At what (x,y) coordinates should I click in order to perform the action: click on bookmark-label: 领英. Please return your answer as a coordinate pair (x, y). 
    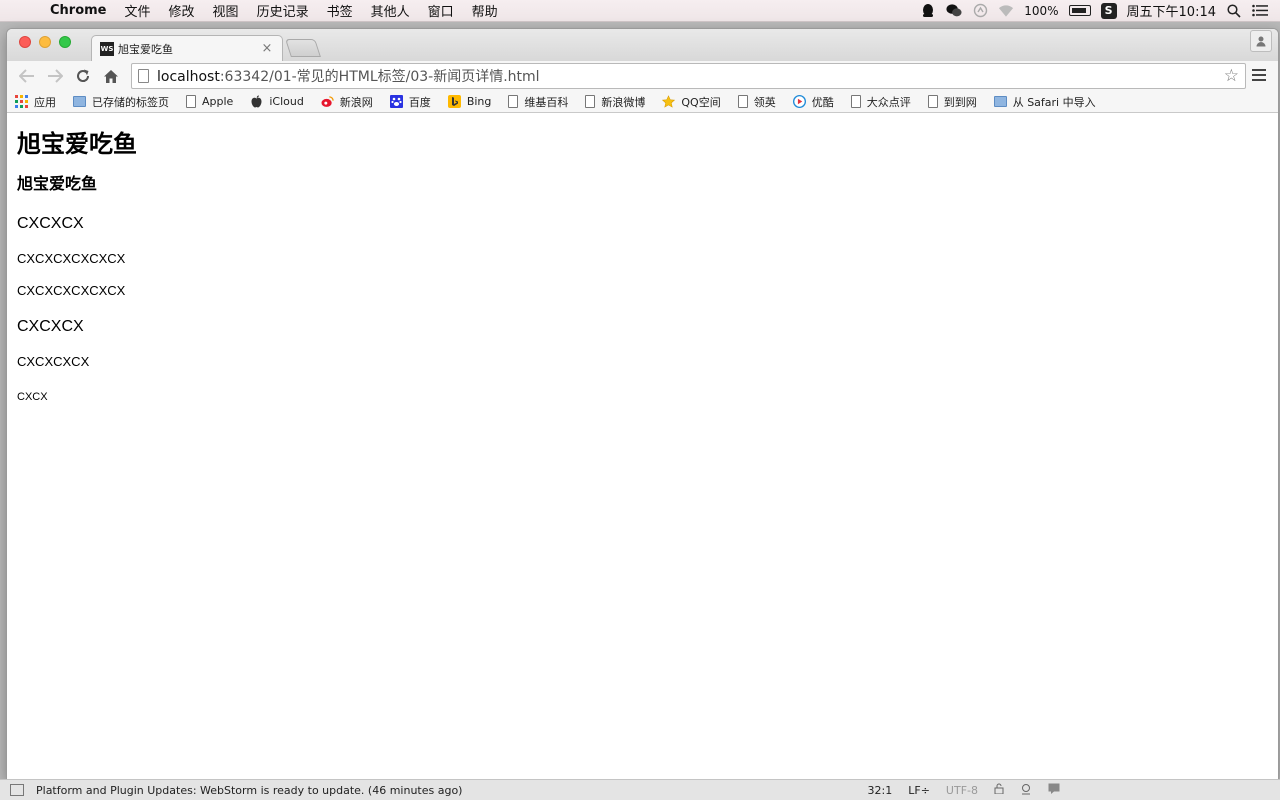
    Looking at the image, I should click on (764, 102).